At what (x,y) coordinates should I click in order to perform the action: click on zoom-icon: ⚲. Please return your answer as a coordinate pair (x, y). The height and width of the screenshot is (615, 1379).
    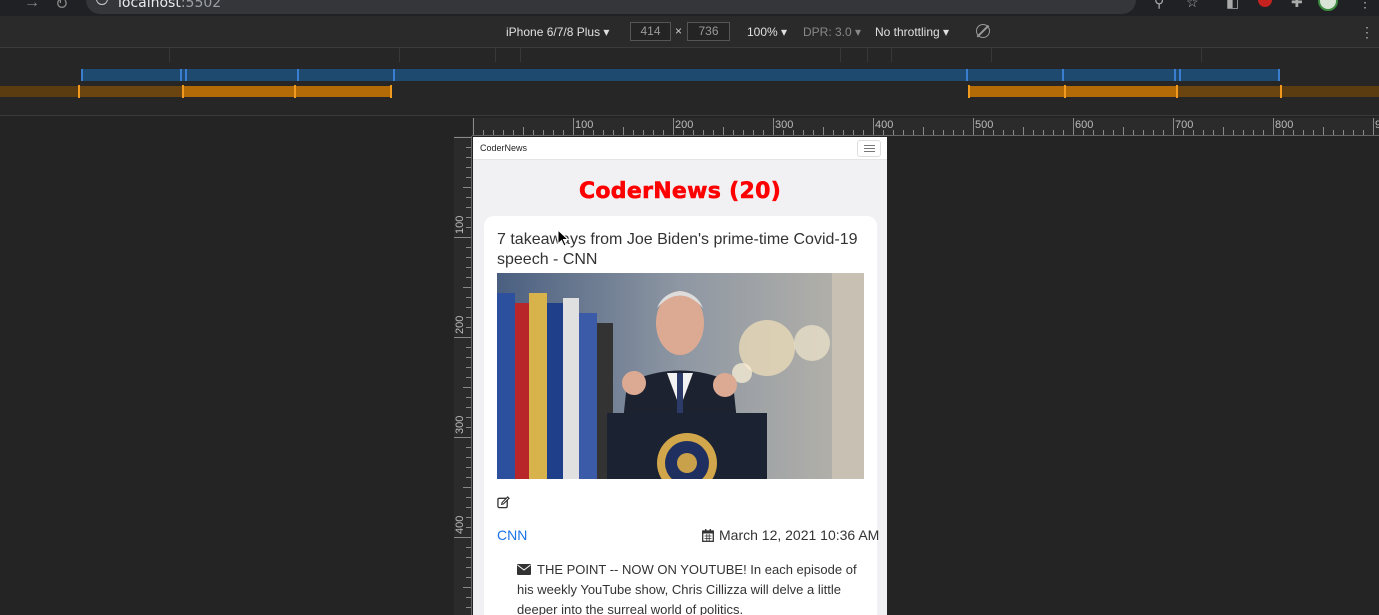
    Looking at the image, I should click on (1159, 5).